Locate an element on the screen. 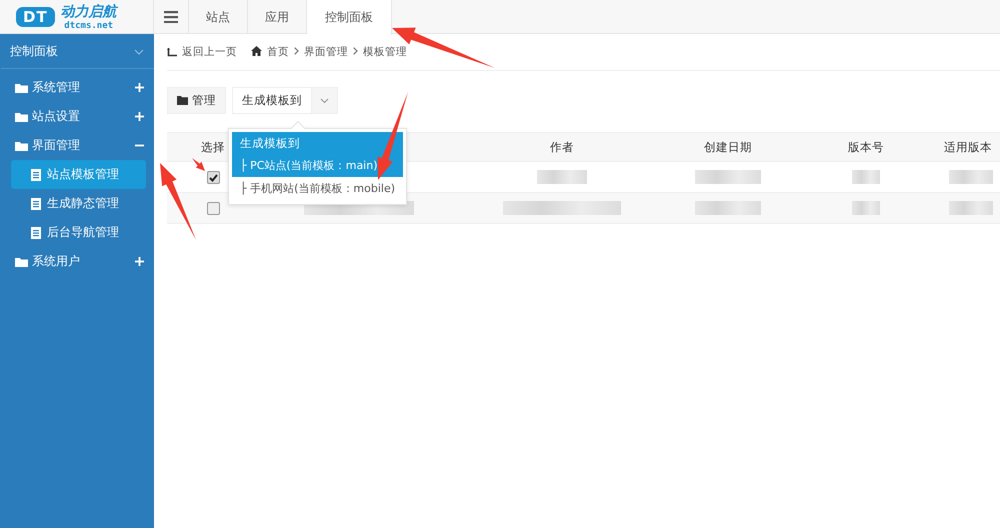  sidebar-subitem: 后台导航管理 is located at coordinates (78, 232).